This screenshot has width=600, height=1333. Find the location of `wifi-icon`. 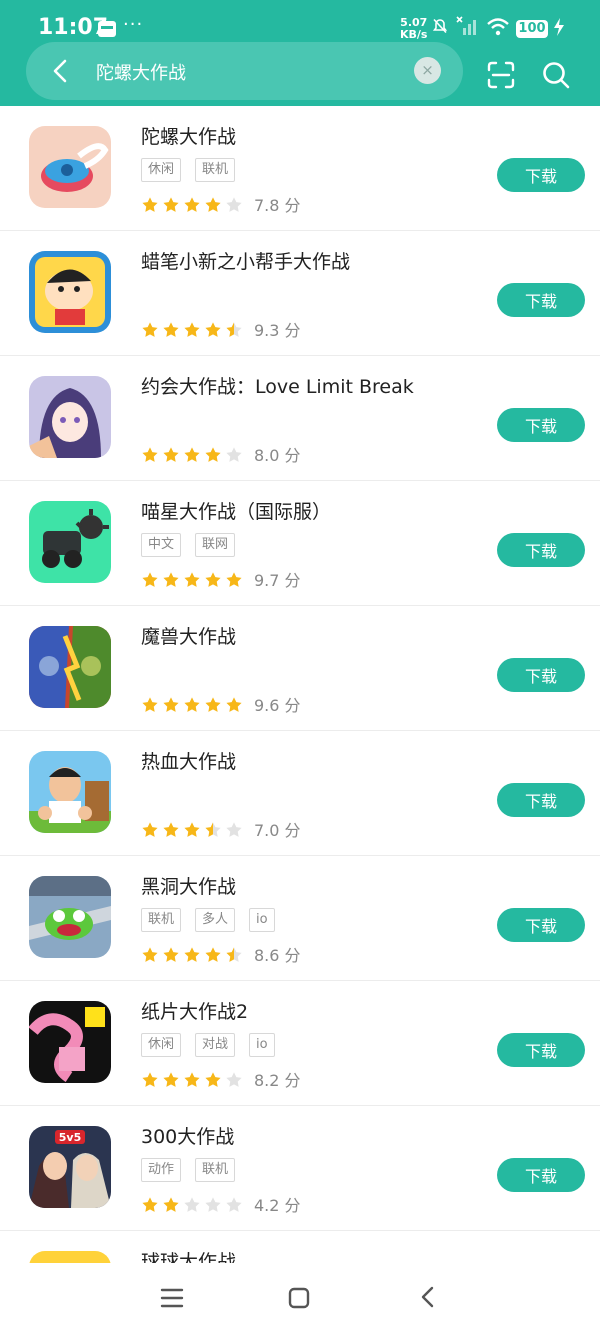

wifi-icon is located at coordinates (498, 27).